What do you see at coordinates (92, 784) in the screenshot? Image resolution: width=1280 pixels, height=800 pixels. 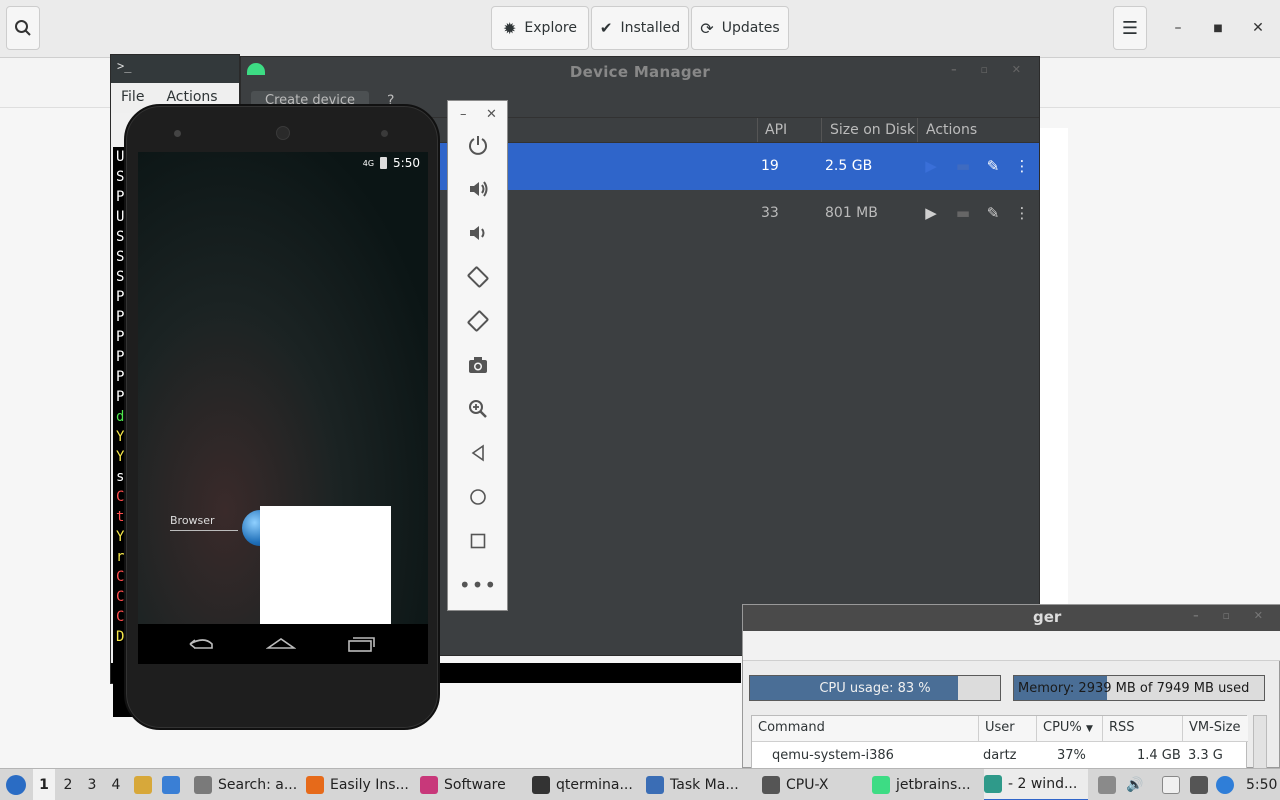 I see `workspace-3: 3` at bounding box center [92, 784].